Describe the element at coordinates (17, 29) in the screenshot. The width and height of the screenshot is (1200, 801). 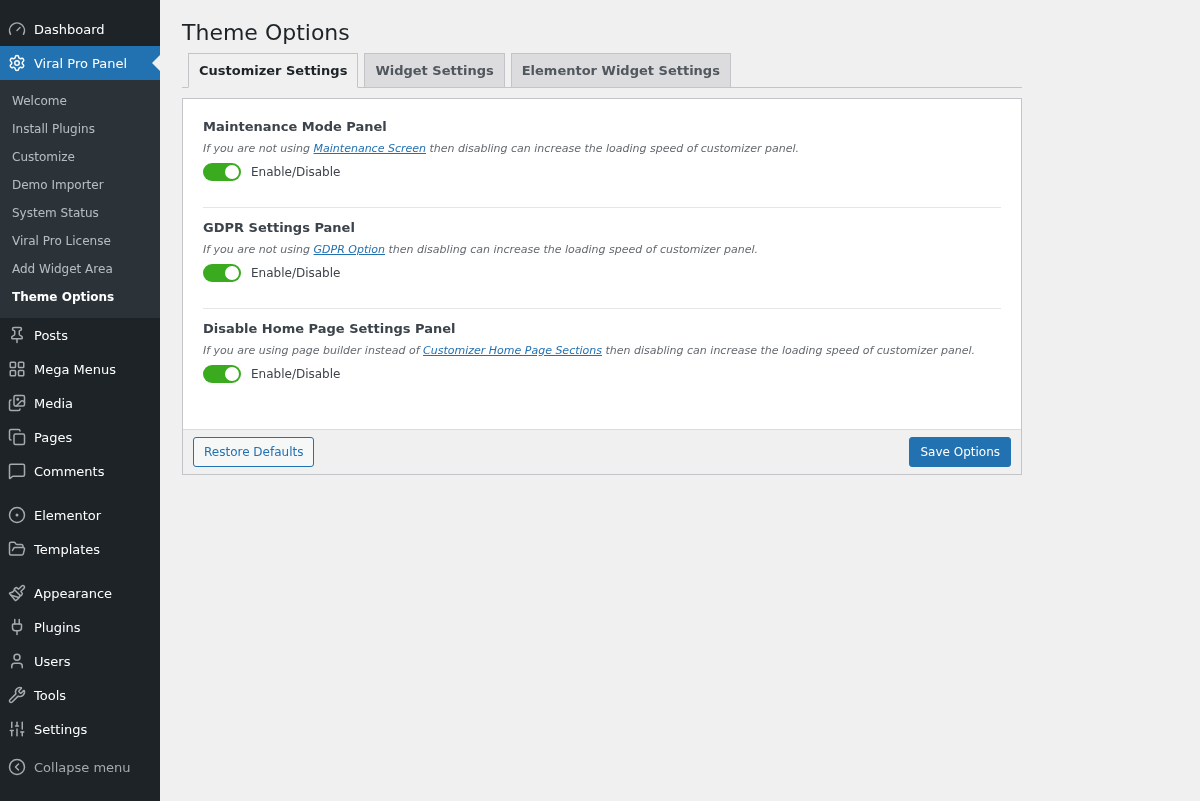
I see `gauge-icon` at that location.